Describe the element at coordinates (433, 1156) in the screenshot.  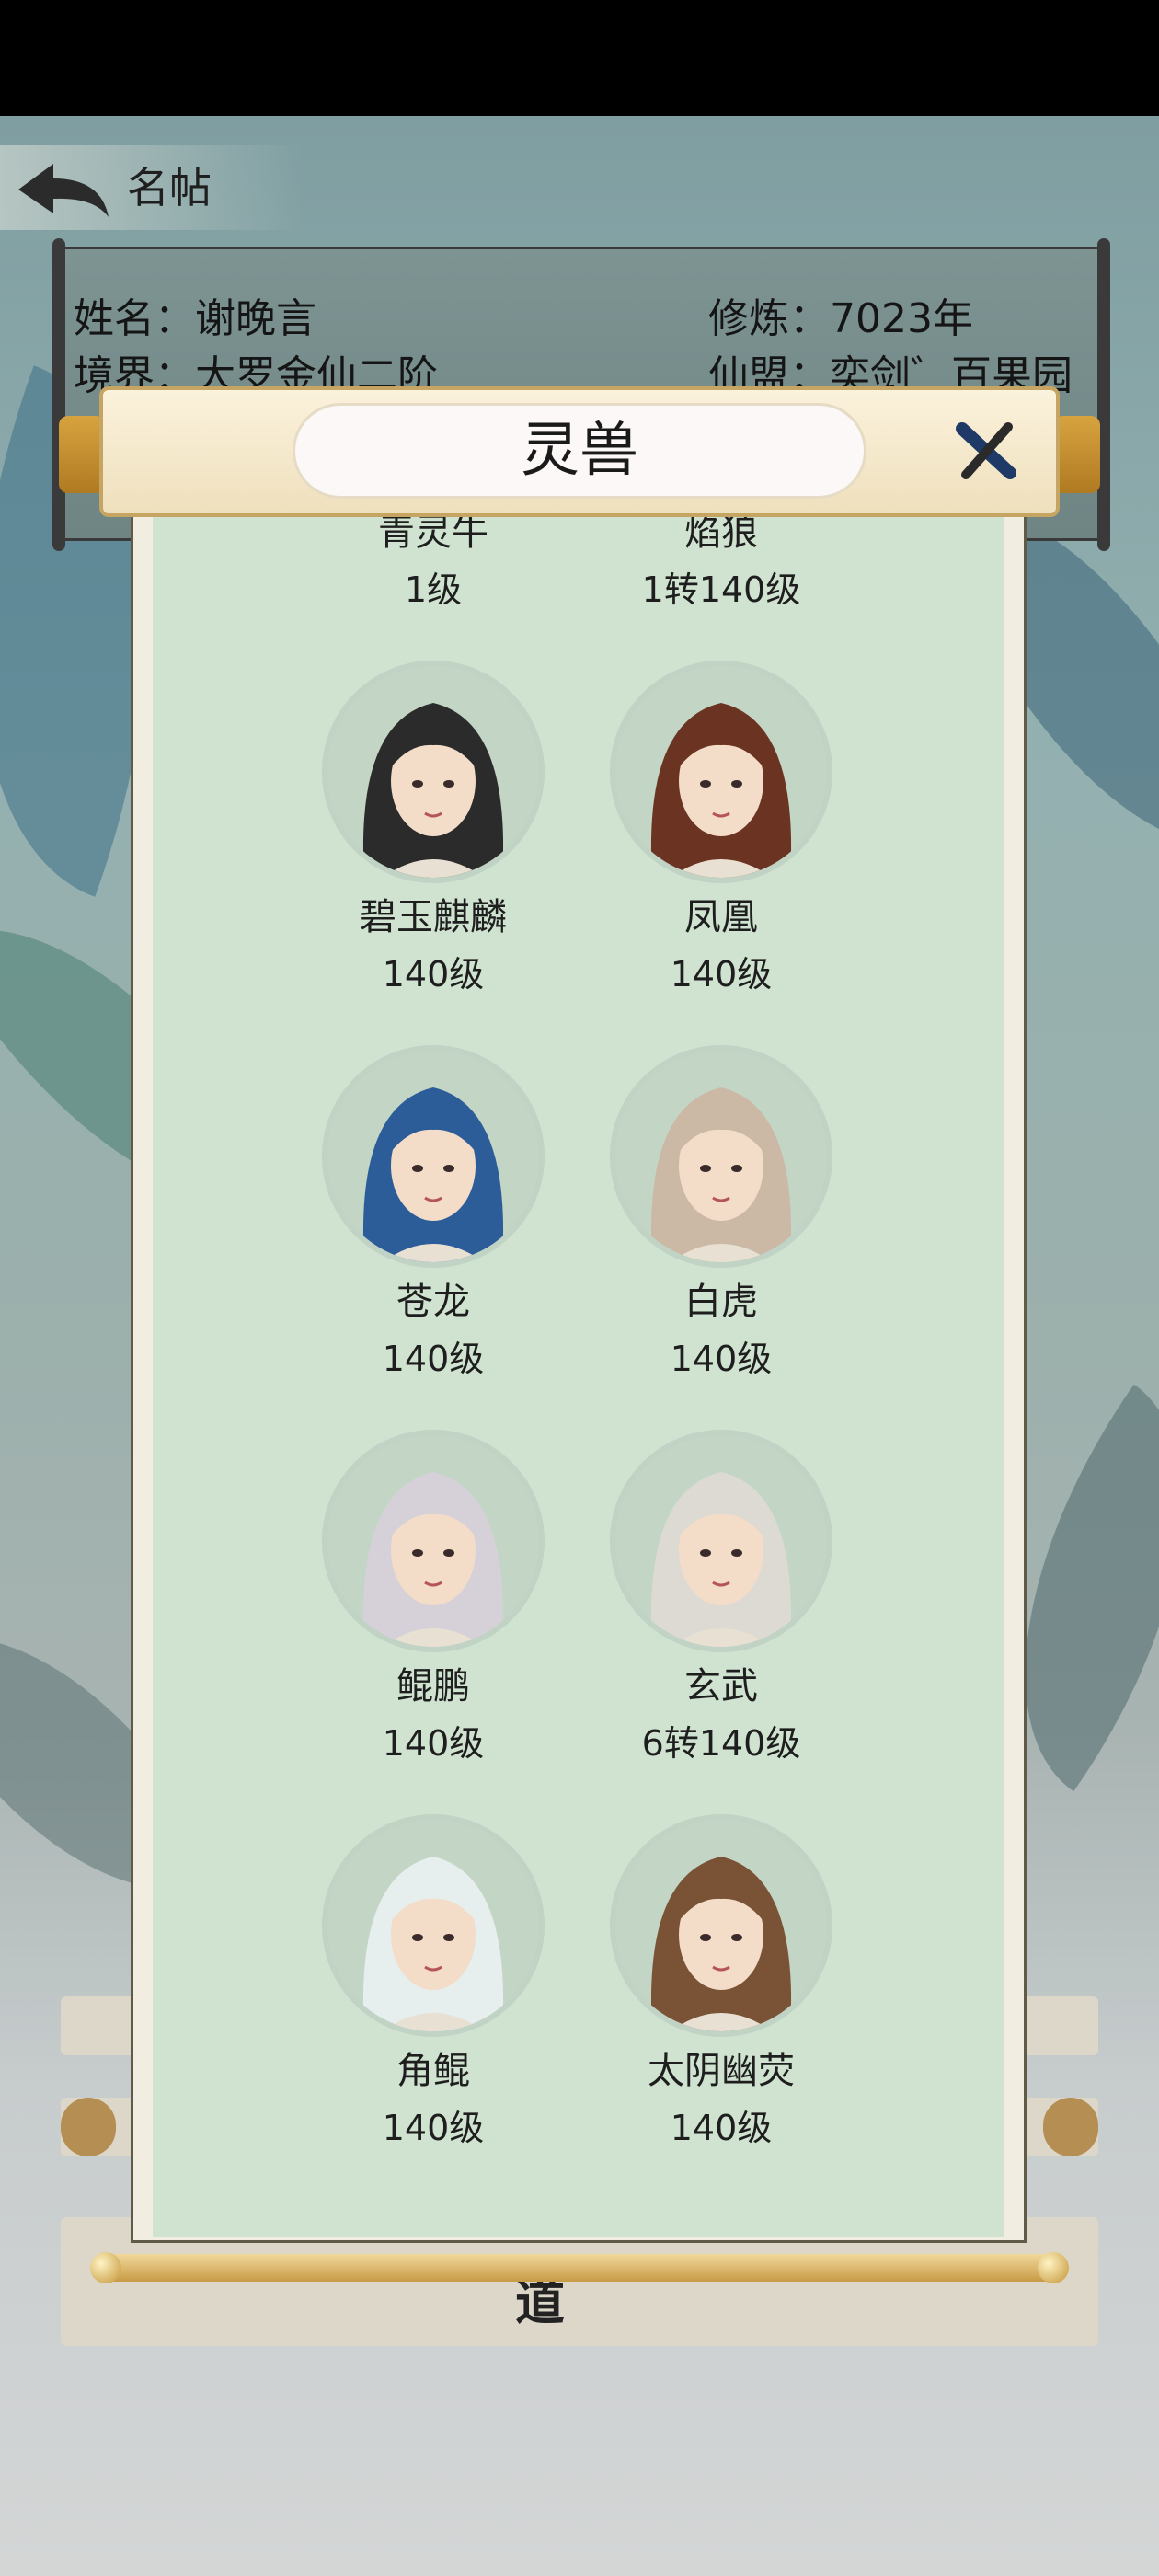
I see `canglong-avatar` at that location.